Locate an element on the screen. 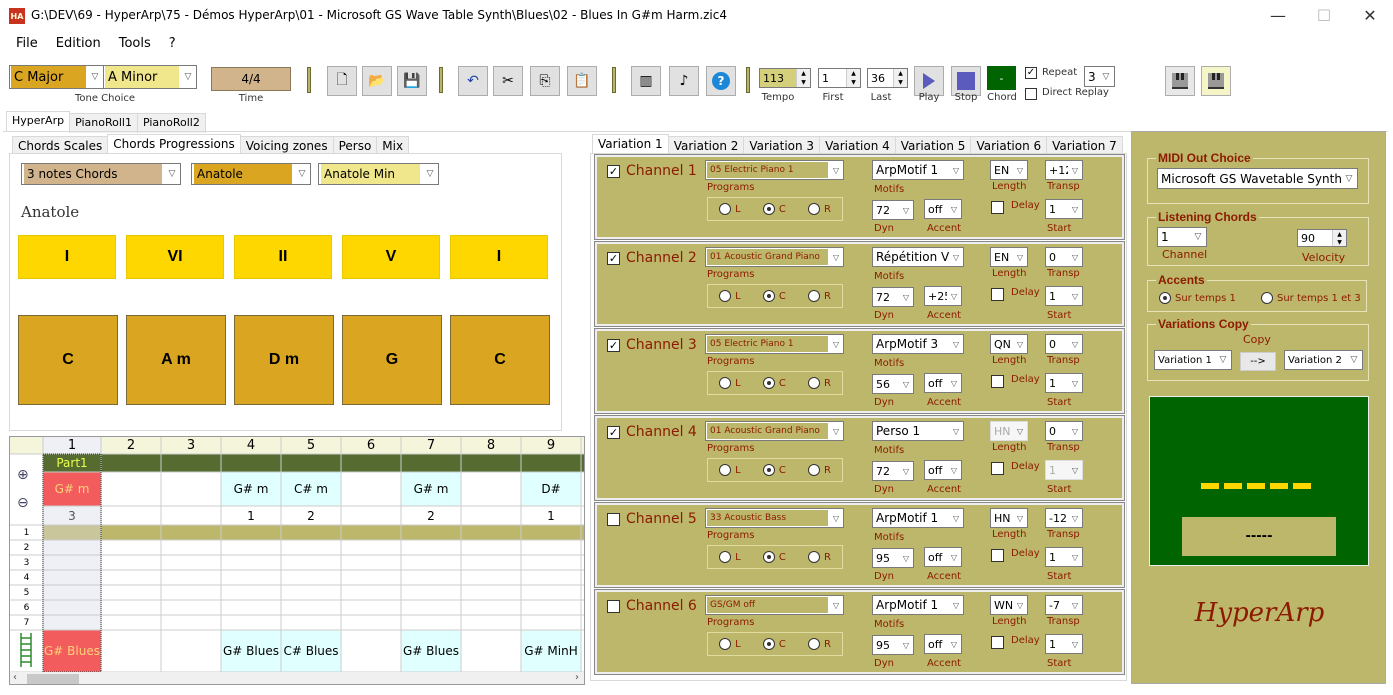 The width and height of the screenshot is (1393, 695). copy-to-select: Variation 2 ▽ is located at coordinates (1323, 360).